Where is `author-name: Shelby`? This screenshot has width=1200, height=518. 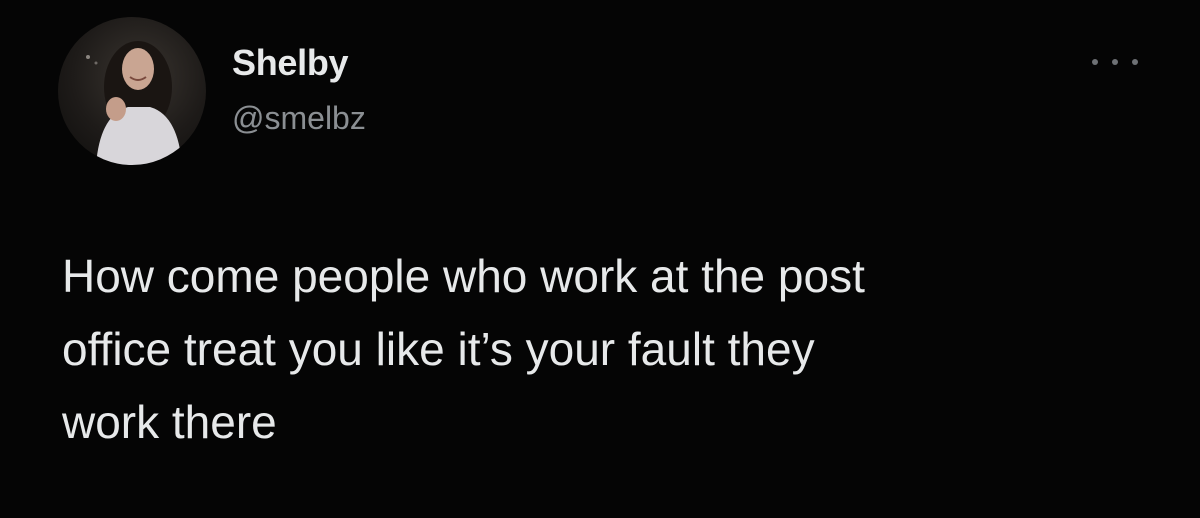
author-name: Shelby is located at coordinates (290, 63).